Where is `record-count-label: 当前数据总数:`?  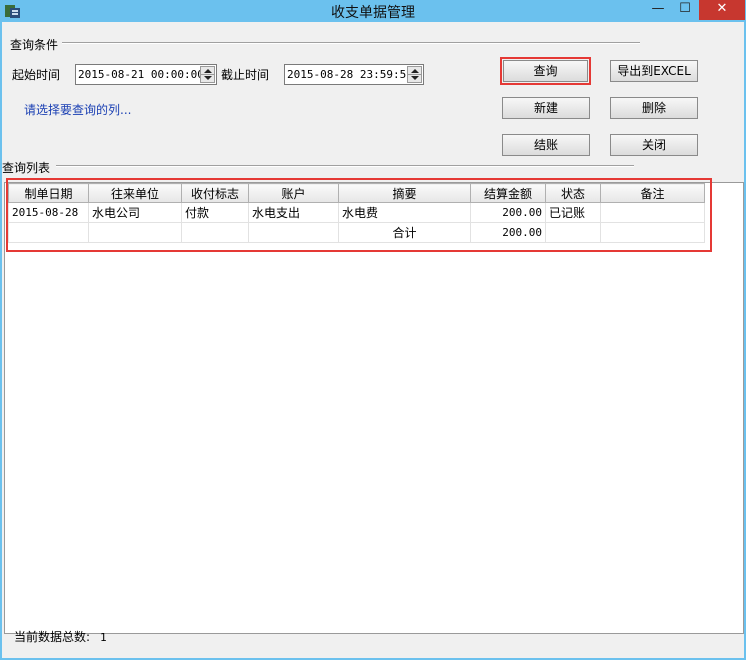 record-count-label: 当前数据总数: is located at coordinates (52, 637).